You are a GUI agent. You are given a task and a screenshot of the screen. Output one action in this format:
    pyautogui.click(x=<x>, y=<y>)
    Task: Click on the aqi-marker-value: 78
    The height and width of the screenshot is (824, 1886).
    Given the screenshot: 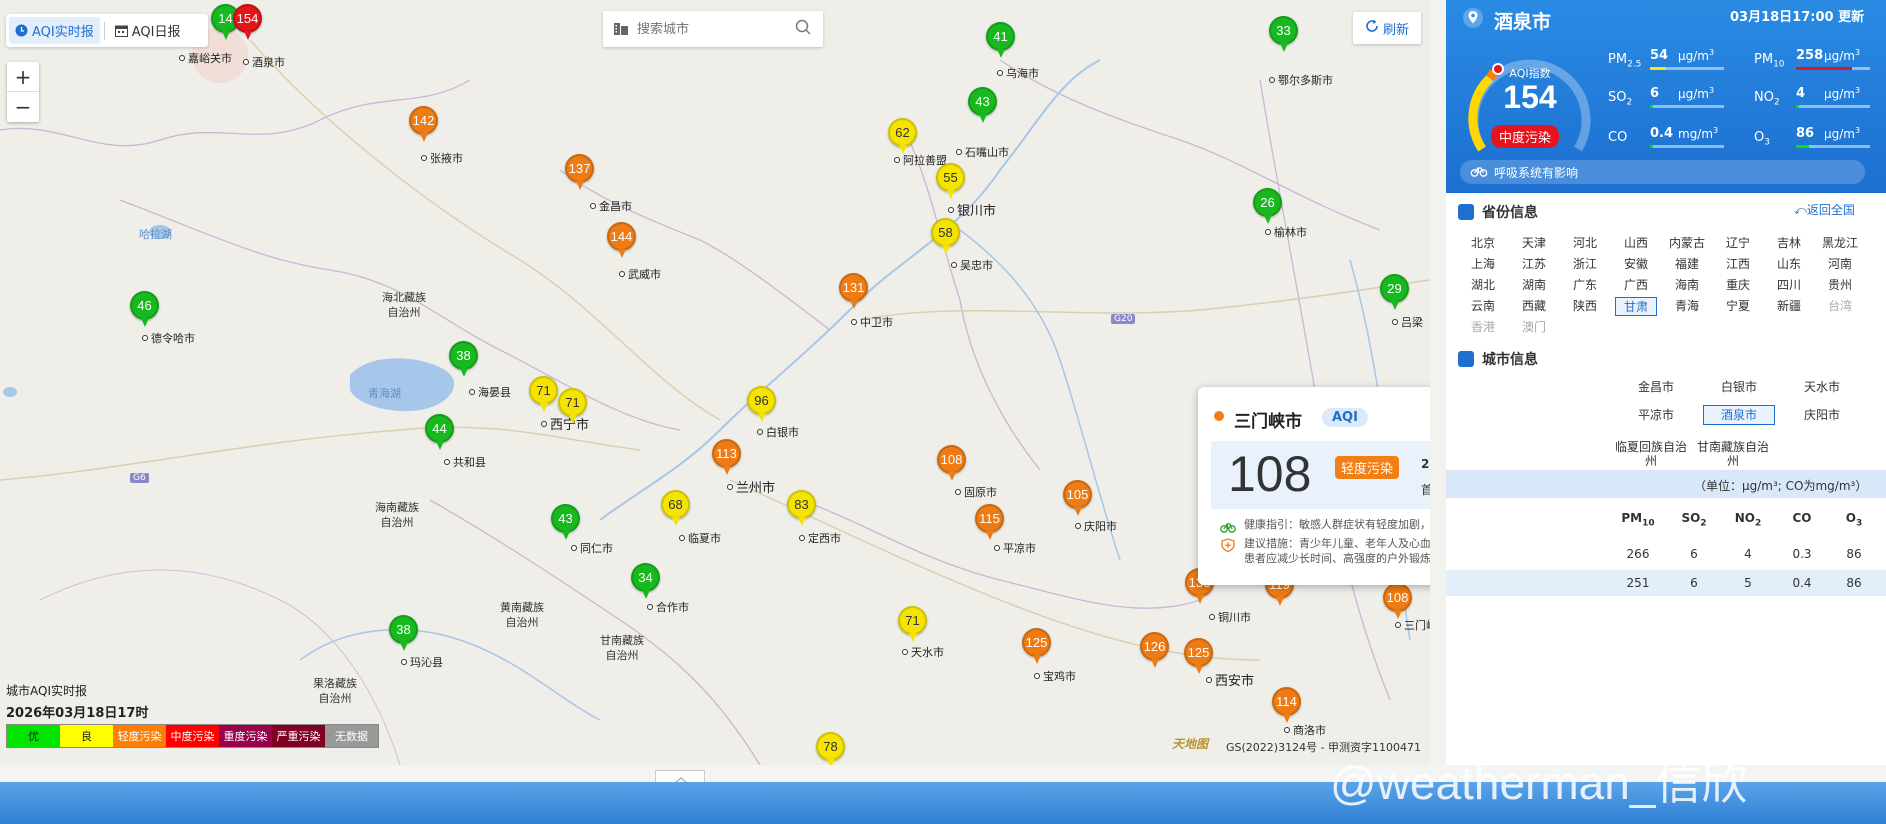 What is the action you would take?
    pyautogui.click(x=830, y=746)
    